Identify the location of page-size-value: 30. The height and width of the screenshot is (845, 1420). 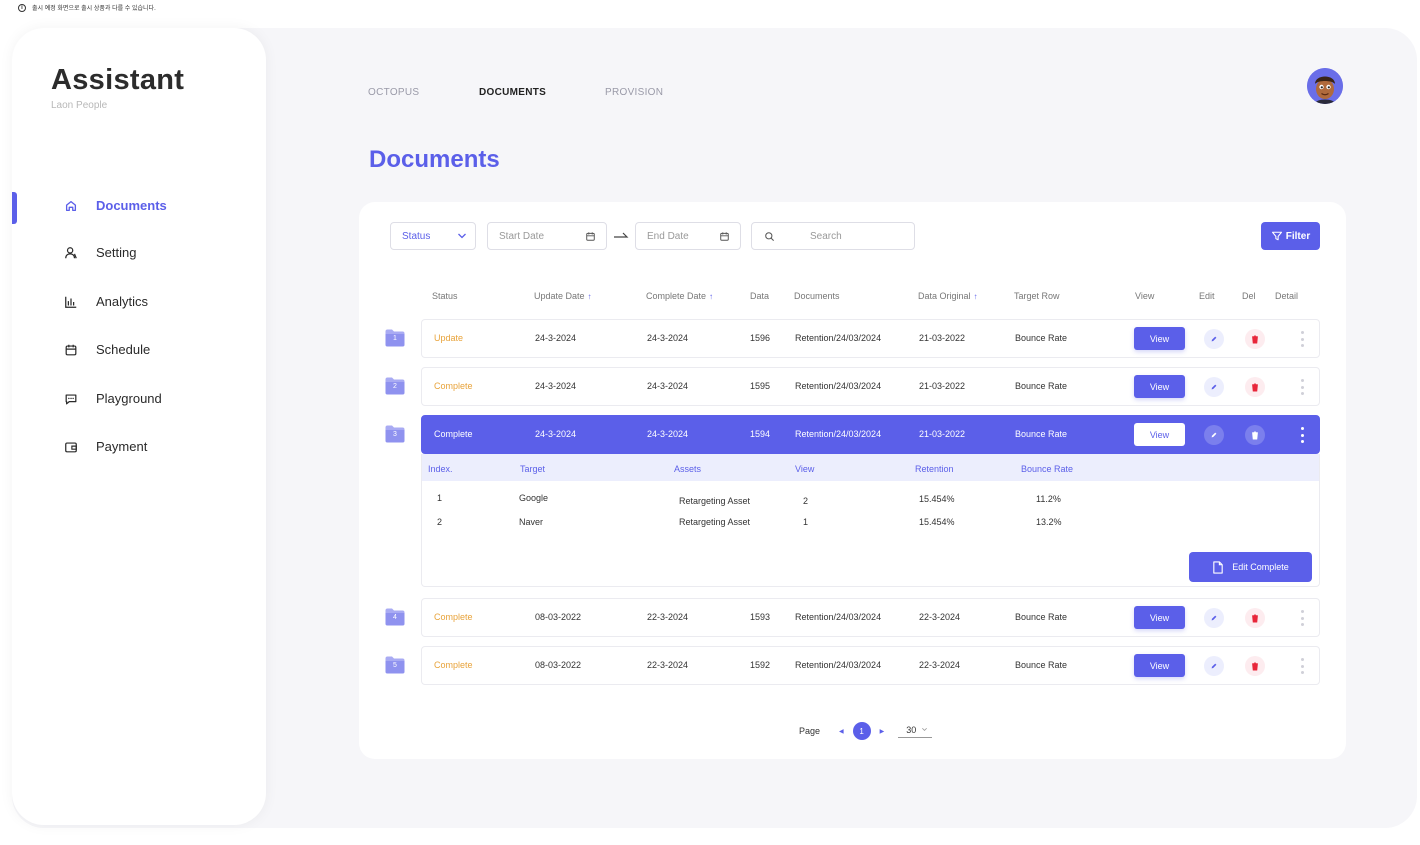
(911, 729).